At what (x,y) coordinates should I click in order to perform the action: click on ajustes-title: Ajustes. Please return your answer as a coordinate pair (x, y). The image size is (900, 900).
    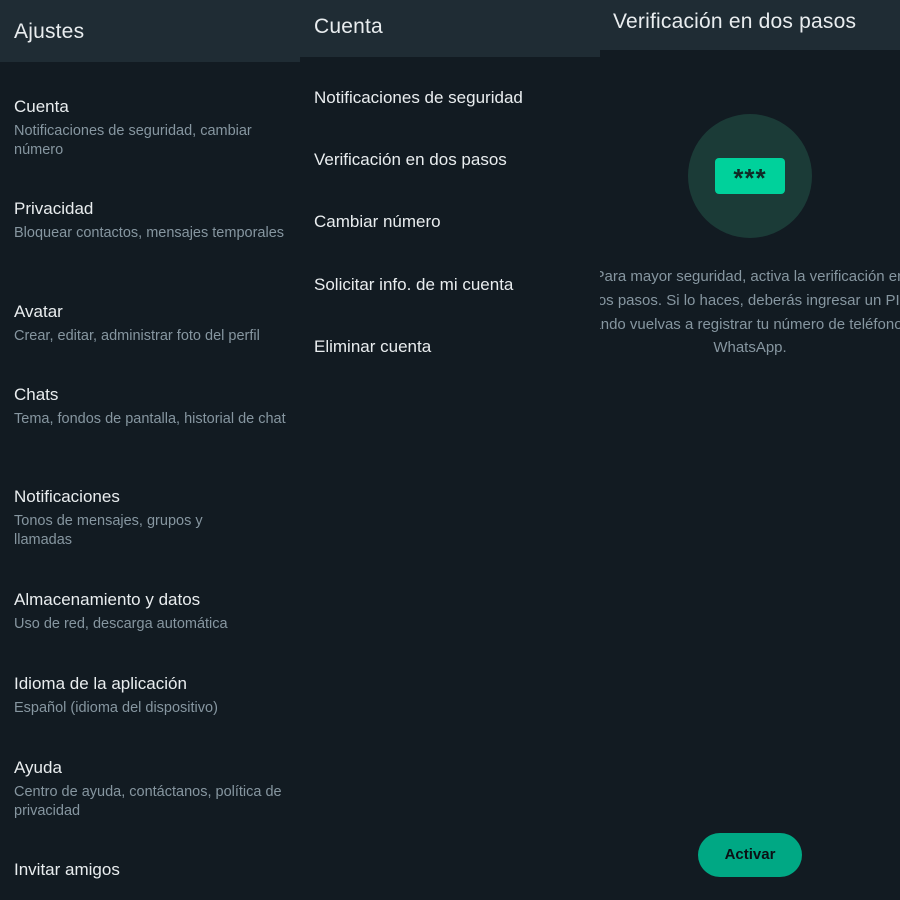
    Looking at the image, I should click on (49, 31).